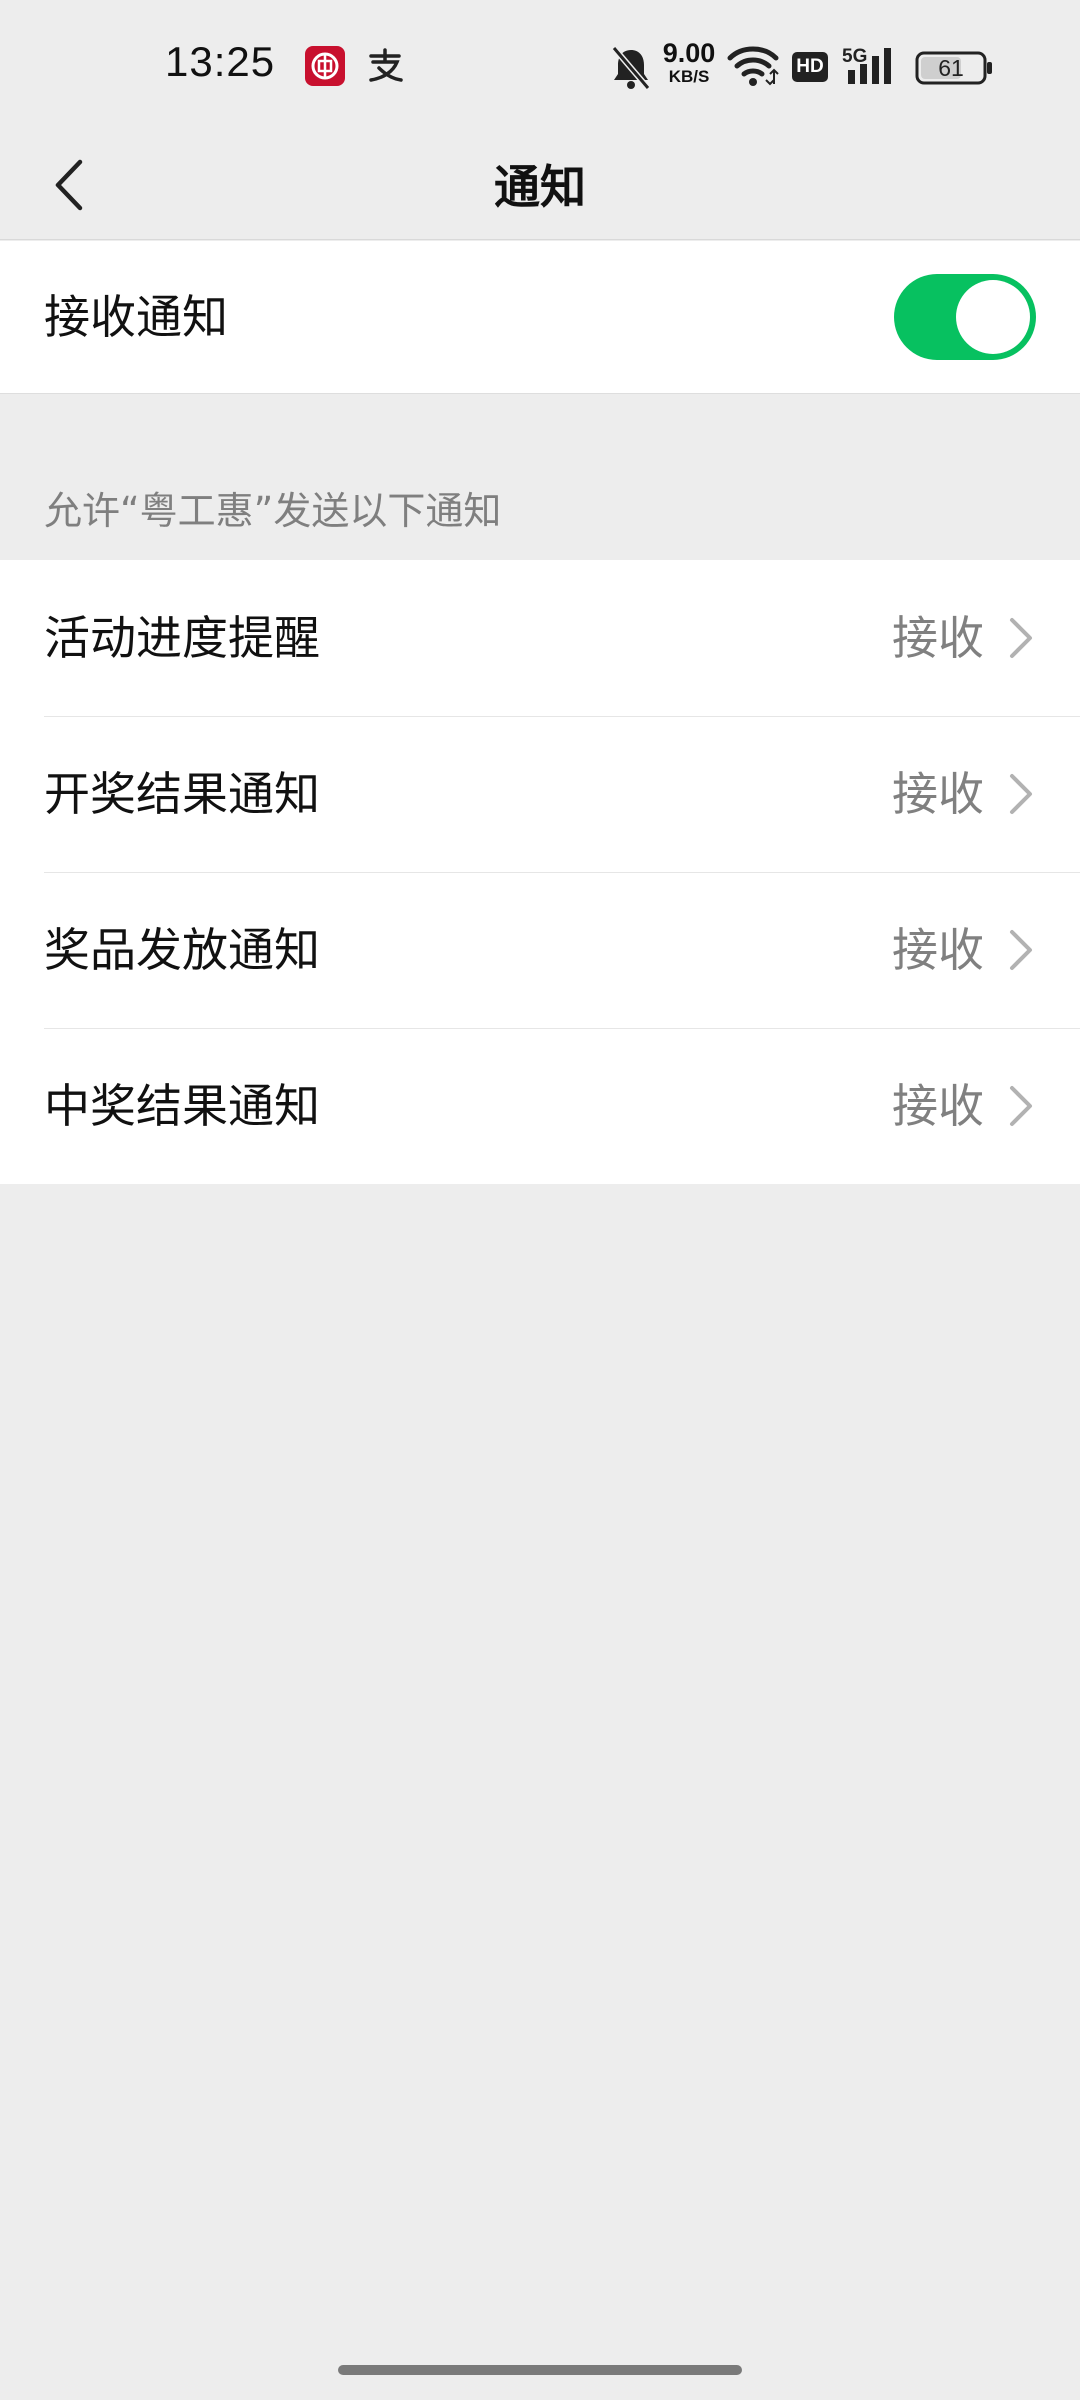  Describe the element at coordinates (540, 638) in the screenshot. I see `list-item-activity-progress: 活动进度提醒 接收` at that location.